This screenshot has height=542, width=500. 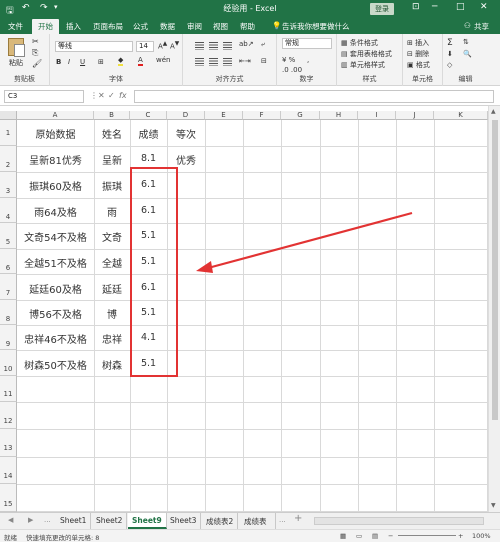 I want to click on scroll-up-icon: ▲, so click(x=493, y=111).